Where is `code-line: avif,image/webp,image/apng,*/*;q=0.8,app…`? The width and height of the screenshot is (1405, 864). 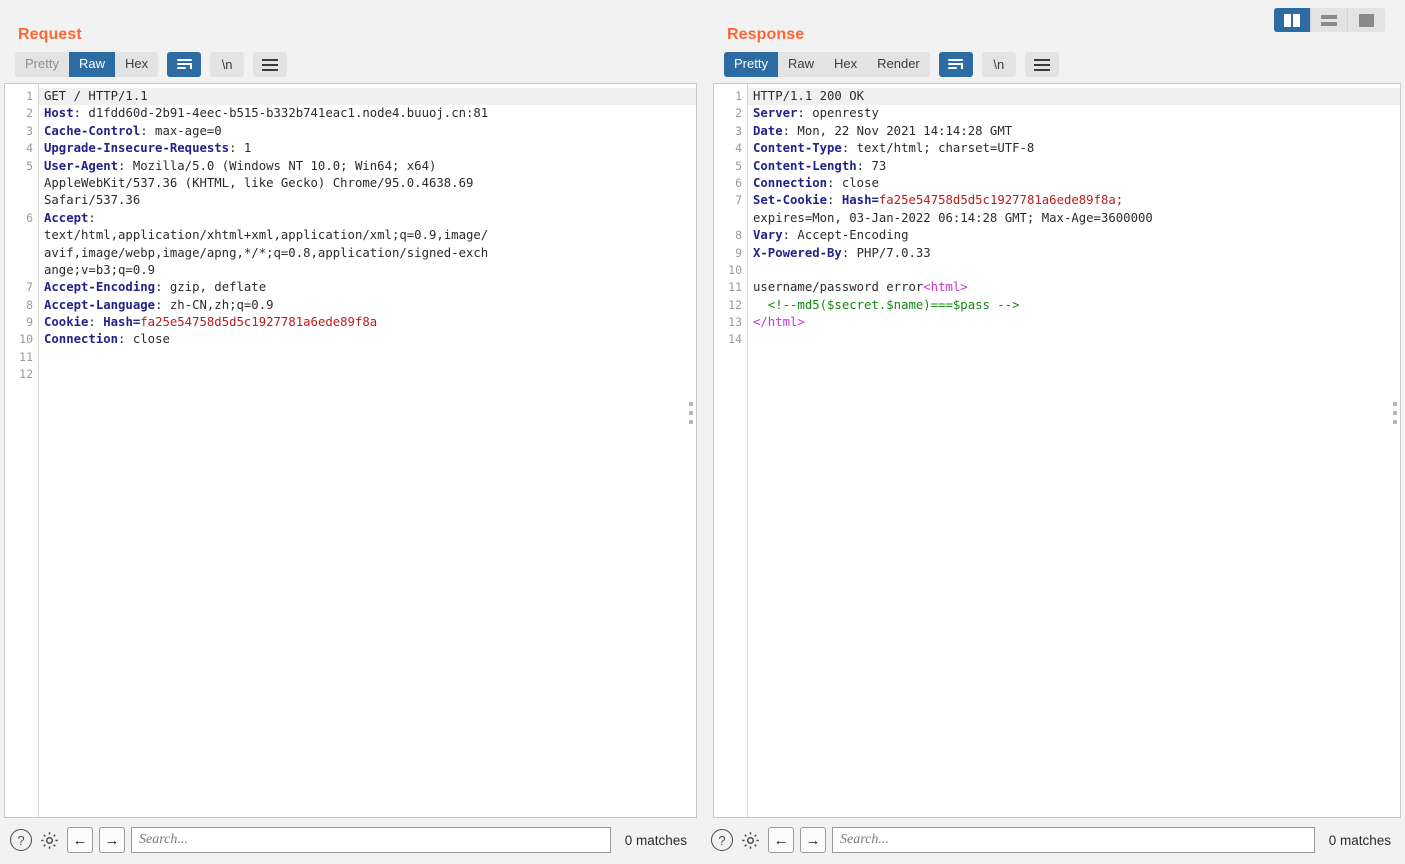
code-line: avif,image/webp,image/apng,*/*;q=0.8,app… is located at coordinates (266, 252).